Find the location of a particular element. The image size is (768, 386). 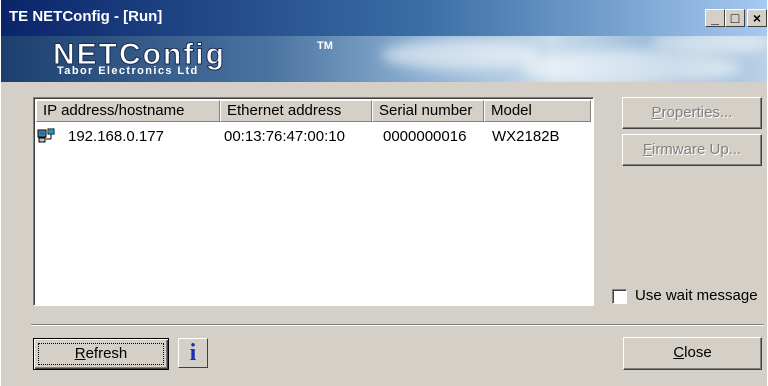

use-wait-message-label: Use wait message is located at coordinates (696, 295).